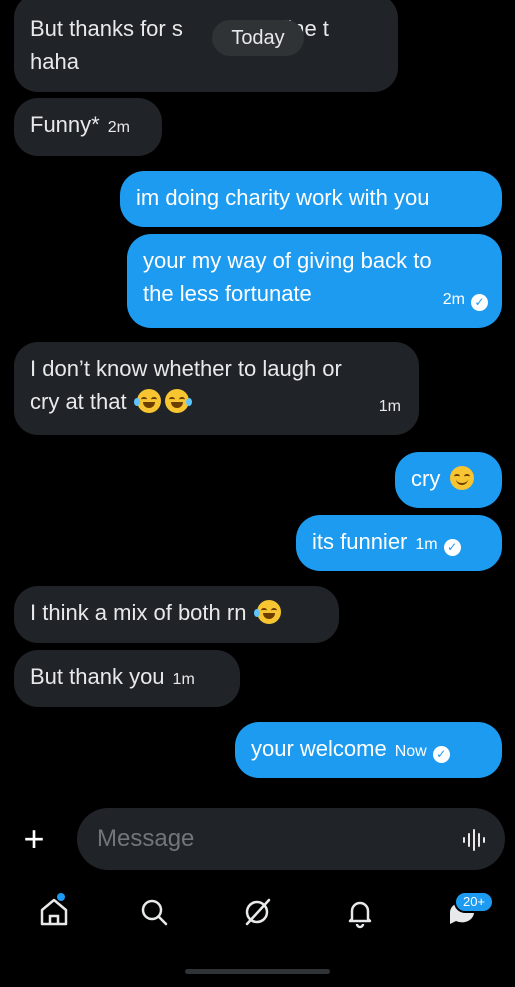 This screenshot has width=515, height=987. Describe the element at coordinates (106, 28) in the screenshot. I see `message-text: But thanks for s` at that location.